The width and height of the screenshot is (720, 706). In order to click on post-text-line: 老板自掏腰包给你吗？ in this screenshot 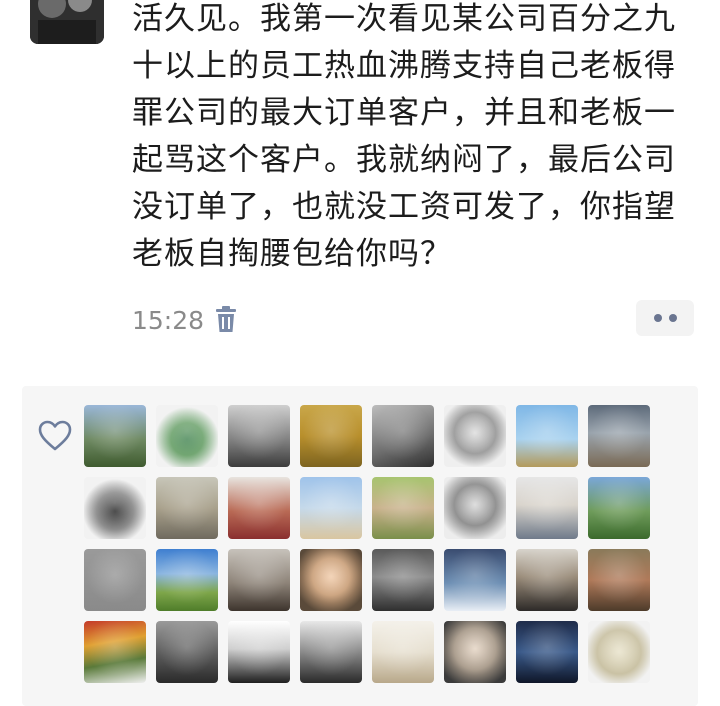, I will do `click(292, 254)`.